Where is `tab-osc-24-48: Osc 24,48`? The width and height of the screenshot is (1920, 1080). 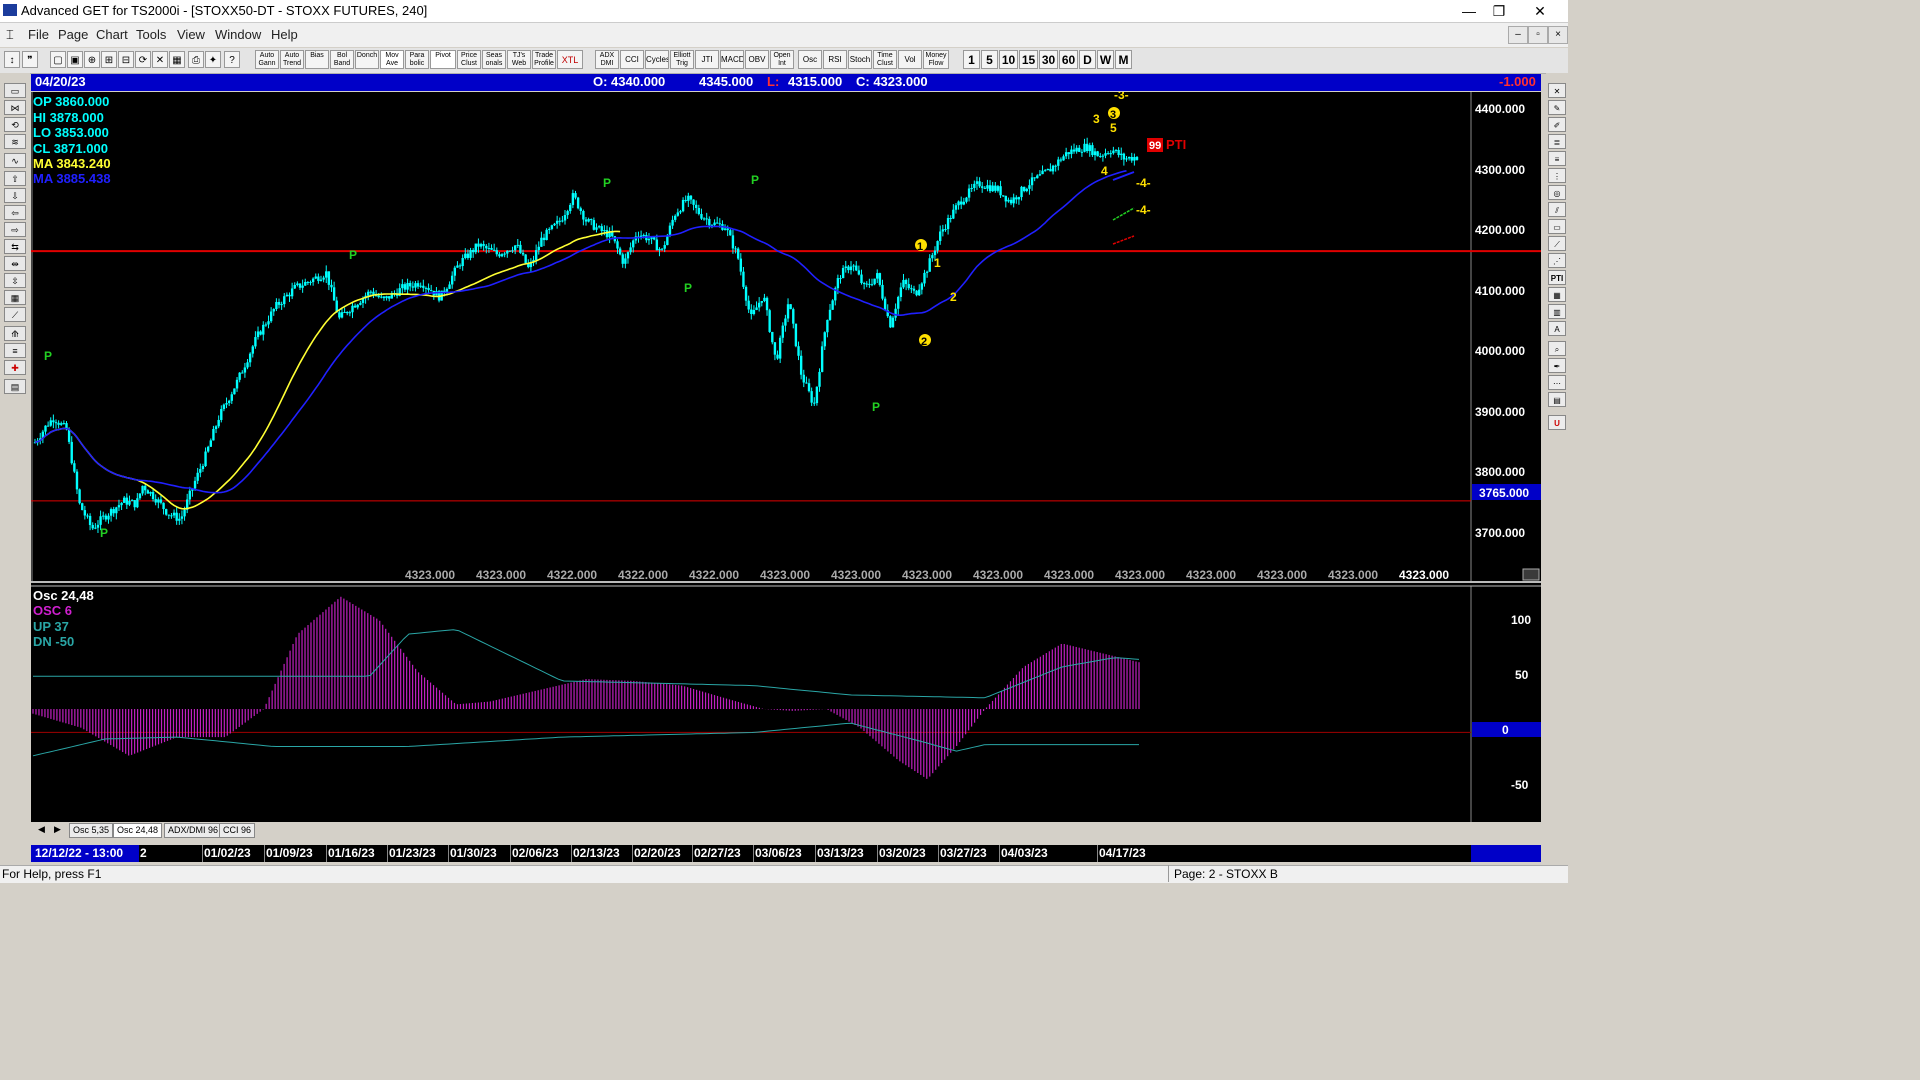 tab-osc-24-48: Osc 24,48 is located at coordinates (138, 830).